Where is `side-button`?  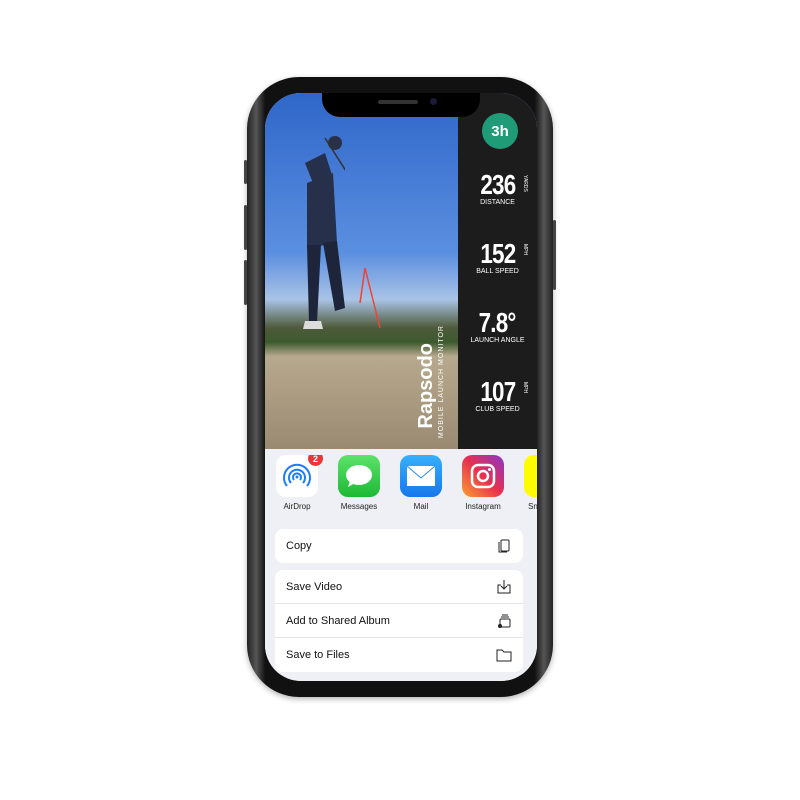 side-button is located at coordinates (554, 255).